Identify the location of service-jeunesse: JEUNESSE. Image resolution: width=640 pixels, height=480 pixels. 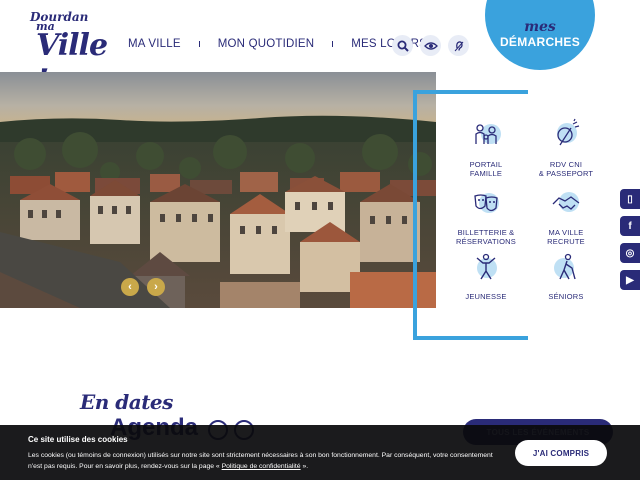
(486, 275).